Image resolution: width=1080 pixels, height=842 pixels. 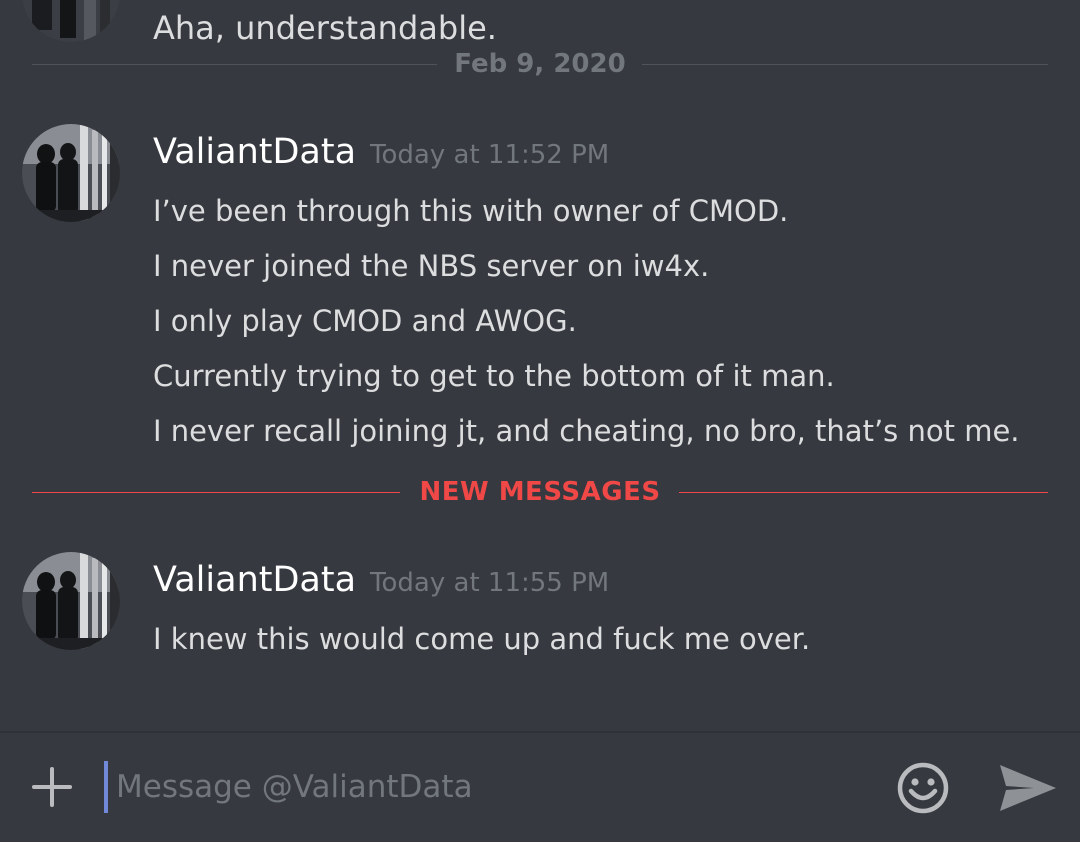 I want to click on message-text: Aha, understandable., so click(x=325, y=28).